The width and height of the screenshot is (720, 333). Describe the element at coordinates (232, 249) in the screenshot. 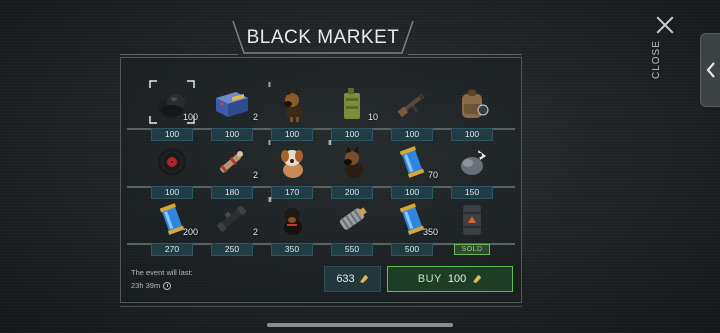

I see `item-price: 250` at that location.